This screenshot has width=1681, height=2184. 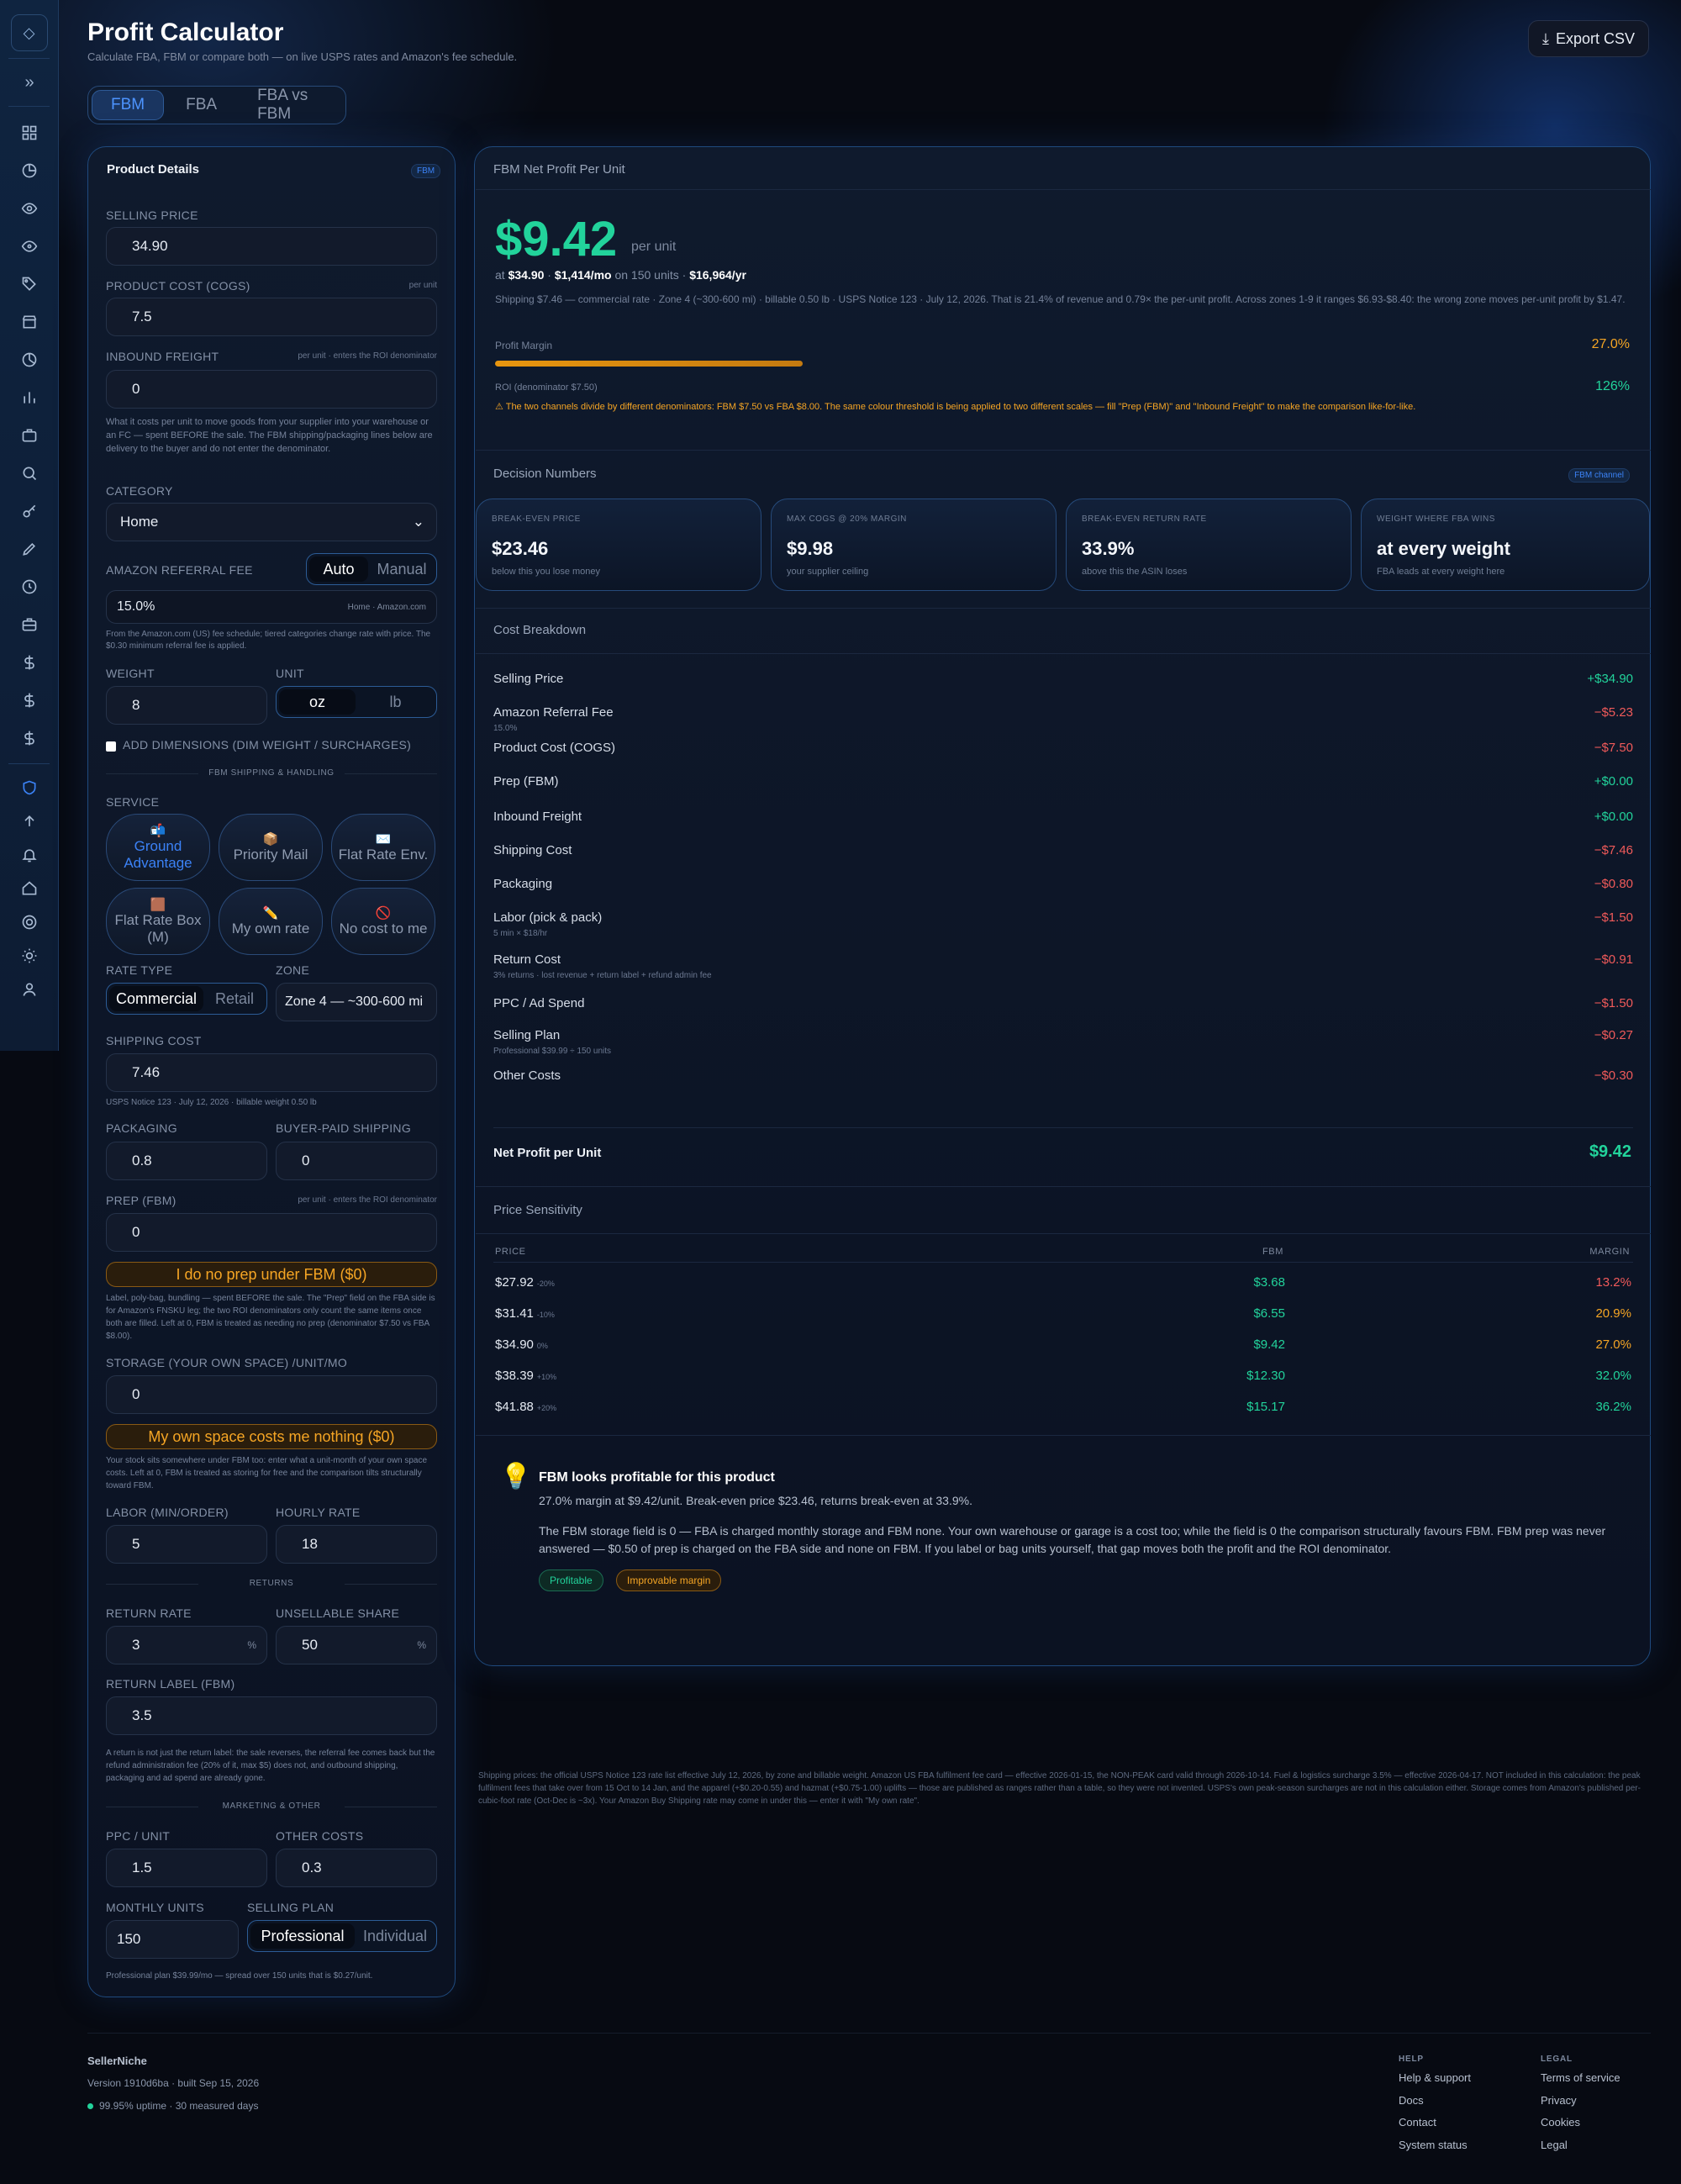 What do you see at coordinates (525, 1282) in the screenshot?
I see `sens-price: $27.92 -20%` at bounding box center [525, 1282].